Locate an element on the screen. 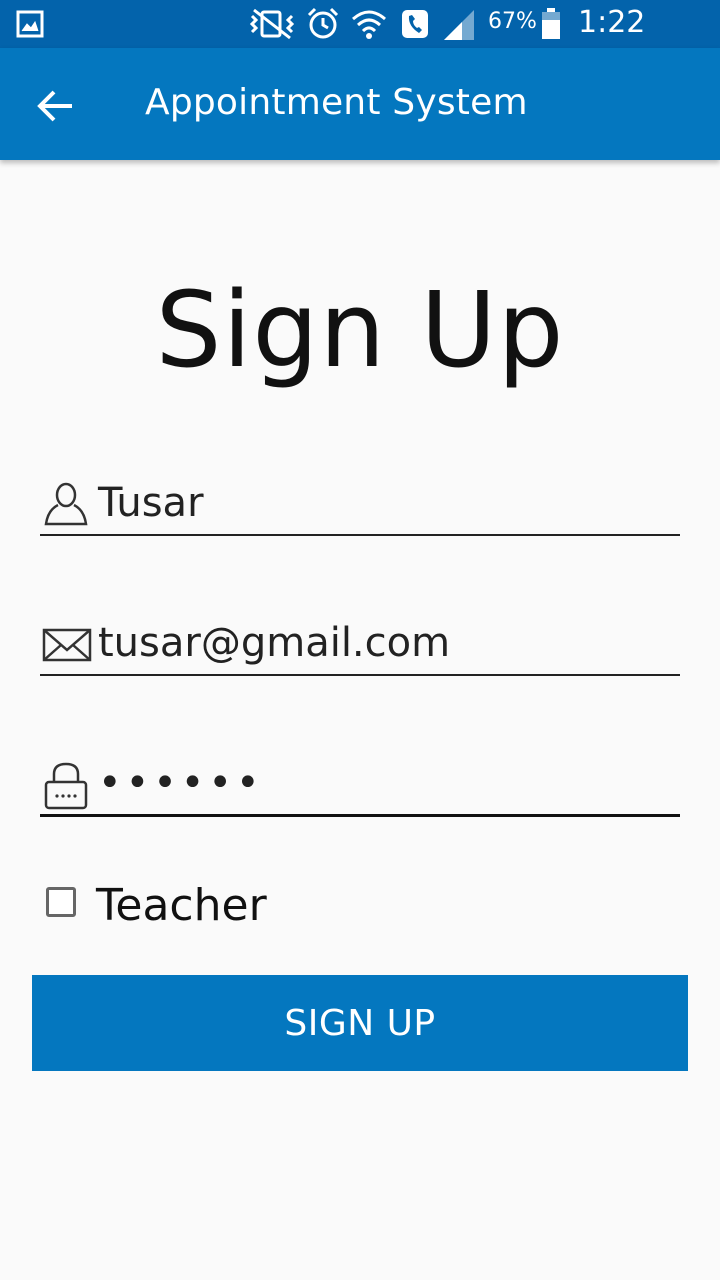 The width and height of the screenshot is (720, 1280). app-bar: Appointment System is located at coordinates (360, 104).